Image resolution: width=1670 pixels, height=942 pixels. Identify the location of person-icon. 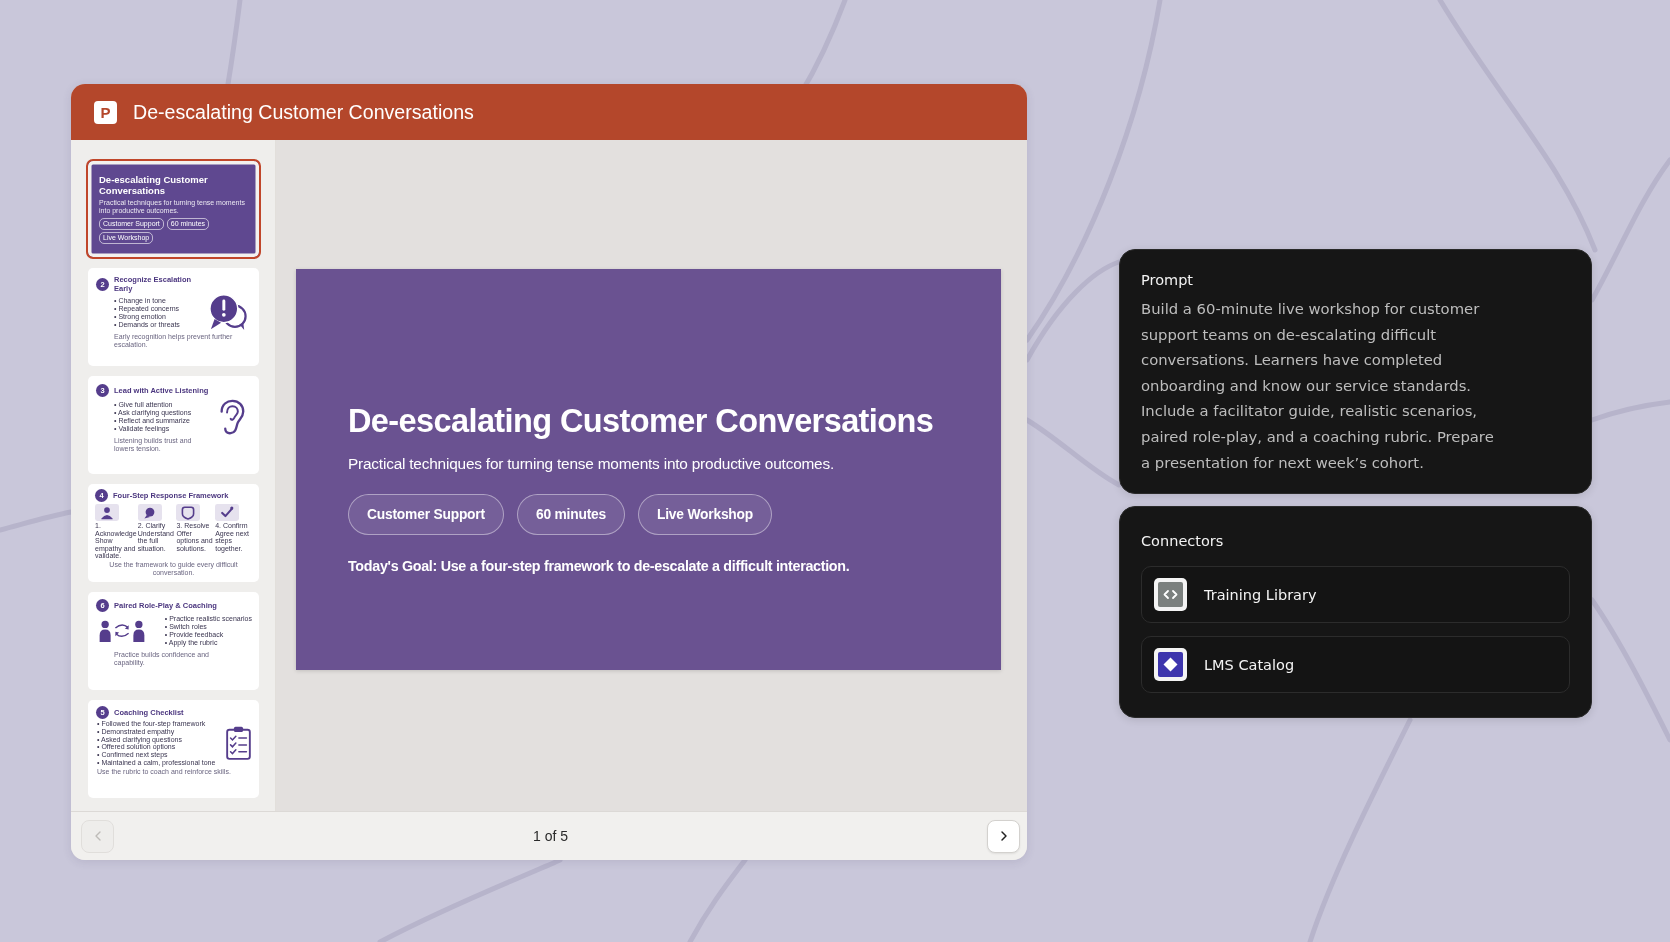
(107, 512).